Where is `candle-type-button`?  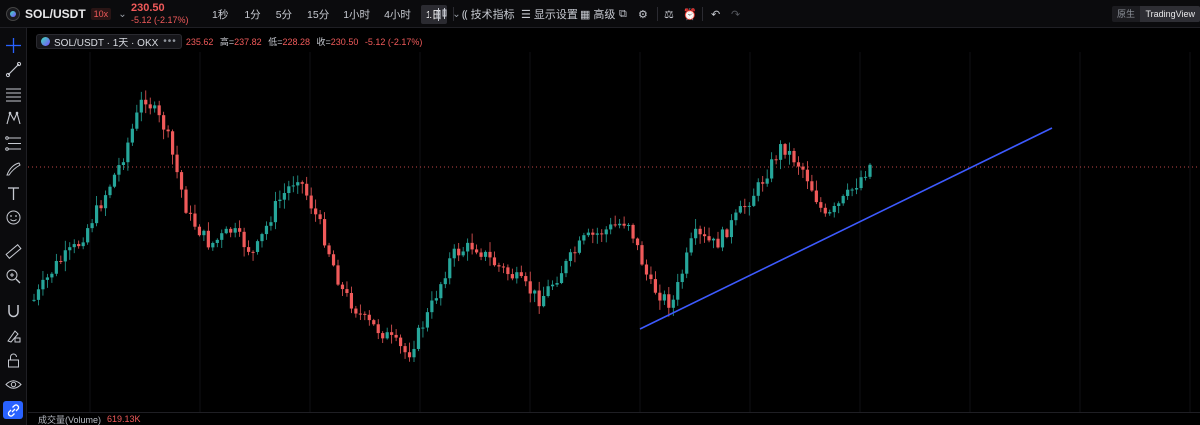
candle-type-button is located at coordinates (442, 14).